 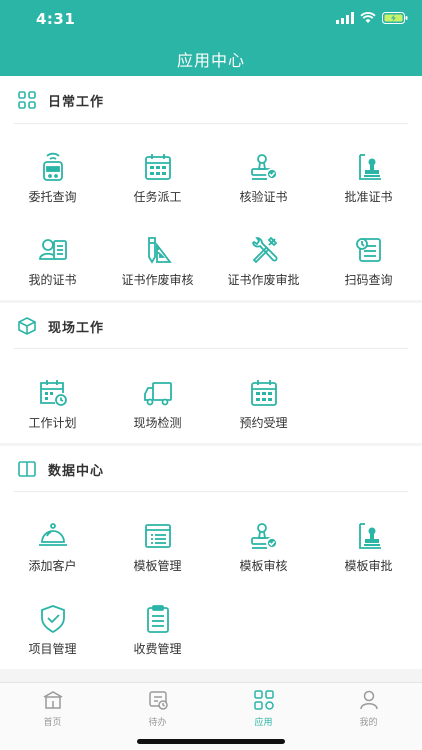 I want to click on app-label: 模板审批, so click(x=368, y=566).